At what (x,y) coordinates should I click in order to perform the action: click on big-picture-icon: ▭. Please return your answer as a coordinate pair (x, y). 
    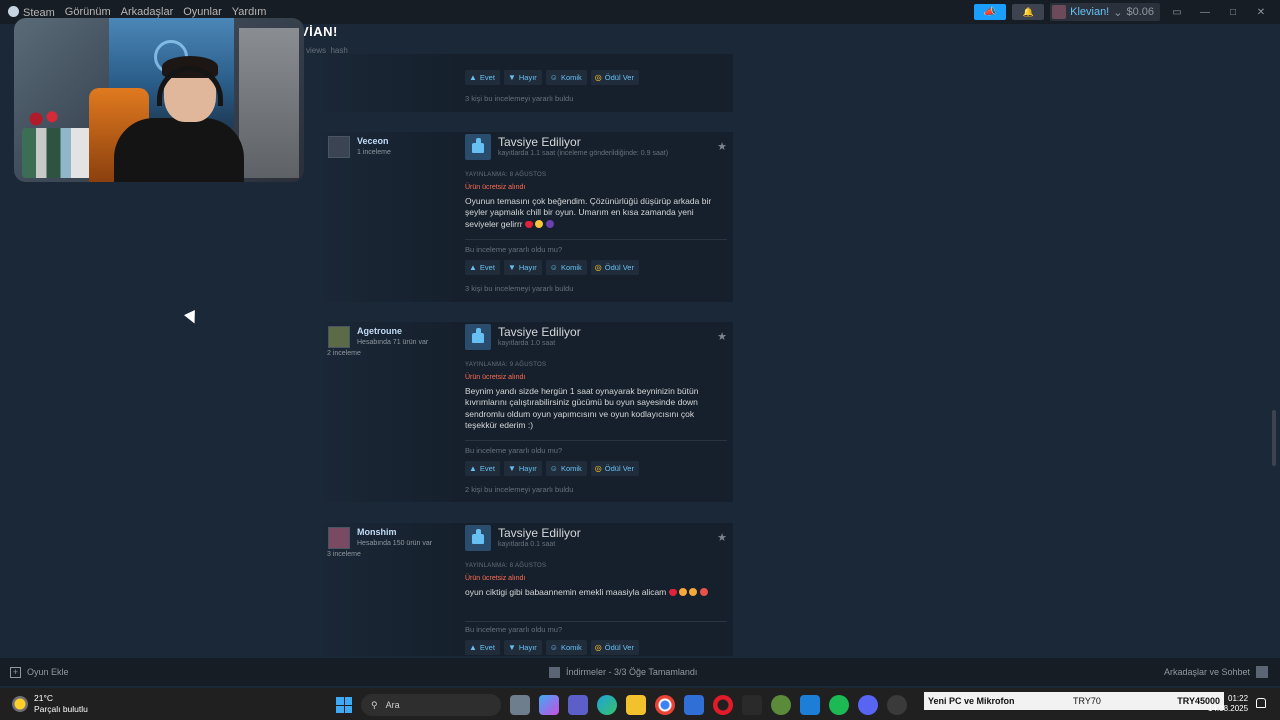
    Looking at the image, I should click on (1177, 12).